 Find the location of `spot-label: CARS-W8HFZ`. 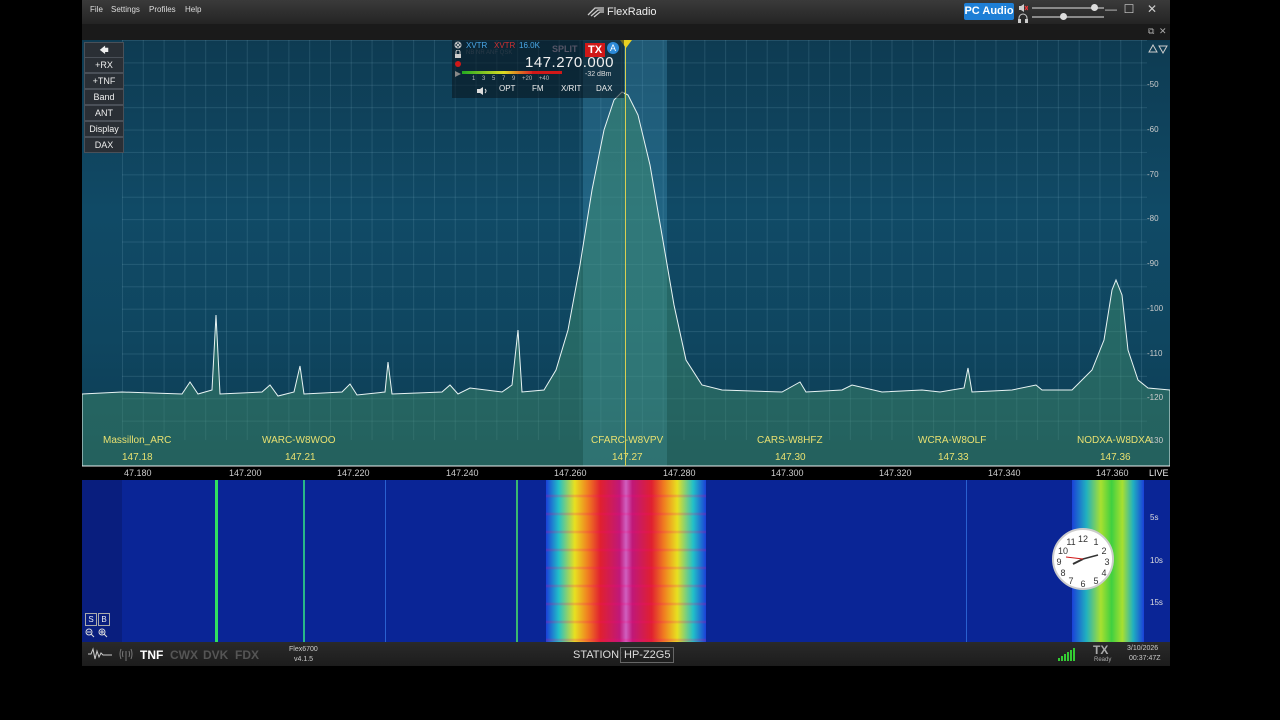

spot-label: CARS-W8HFZ is located at coordinates (790, 440).